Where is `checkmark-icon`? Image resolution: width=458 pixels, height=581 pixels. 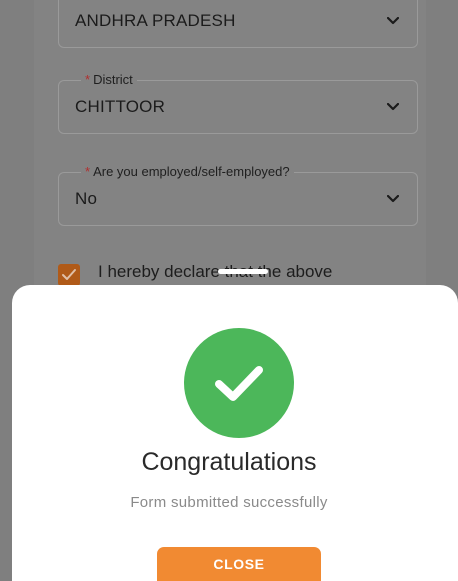 checkmark-icon is located at coordinates (69, 274).